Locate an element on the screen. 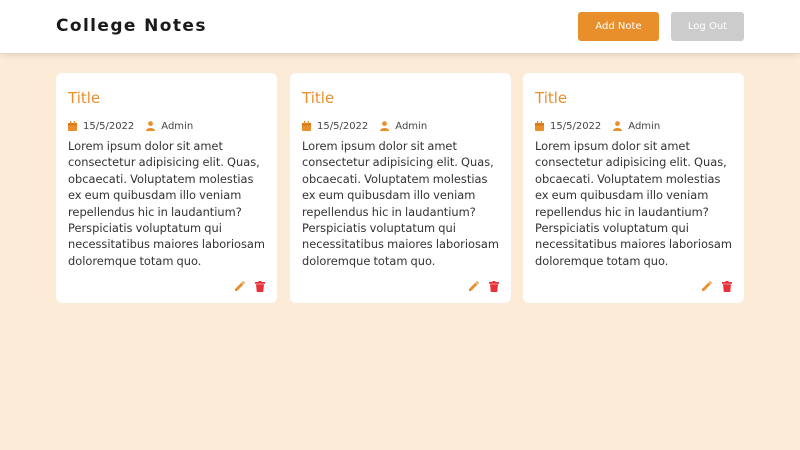  add-note-button: Add Note is located at coordinates (618, 26).